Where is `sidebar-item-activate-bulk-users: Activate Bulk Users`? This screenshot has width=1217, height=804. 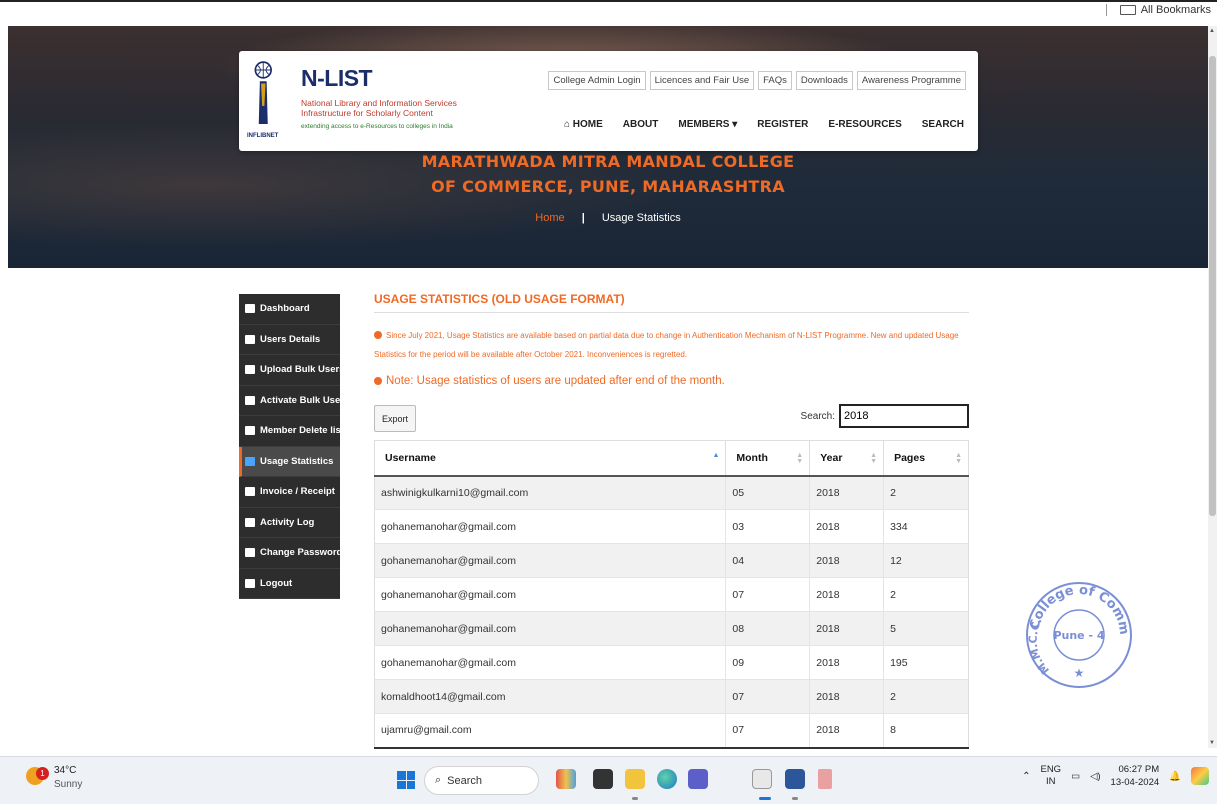
sidebar-item-activate-bulk-users: Activate Bulk Users is located at coordinates (294, 401).